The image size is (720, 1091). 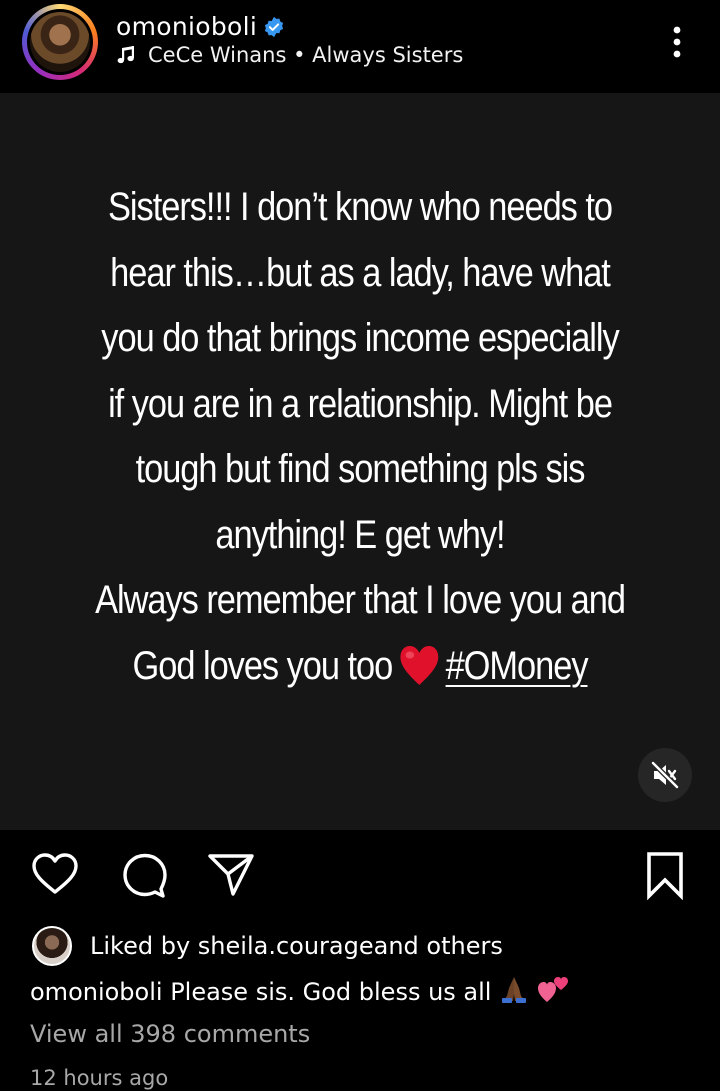 I want to click on post-line: Always remember that I love you and, so click(x=360, y=600).